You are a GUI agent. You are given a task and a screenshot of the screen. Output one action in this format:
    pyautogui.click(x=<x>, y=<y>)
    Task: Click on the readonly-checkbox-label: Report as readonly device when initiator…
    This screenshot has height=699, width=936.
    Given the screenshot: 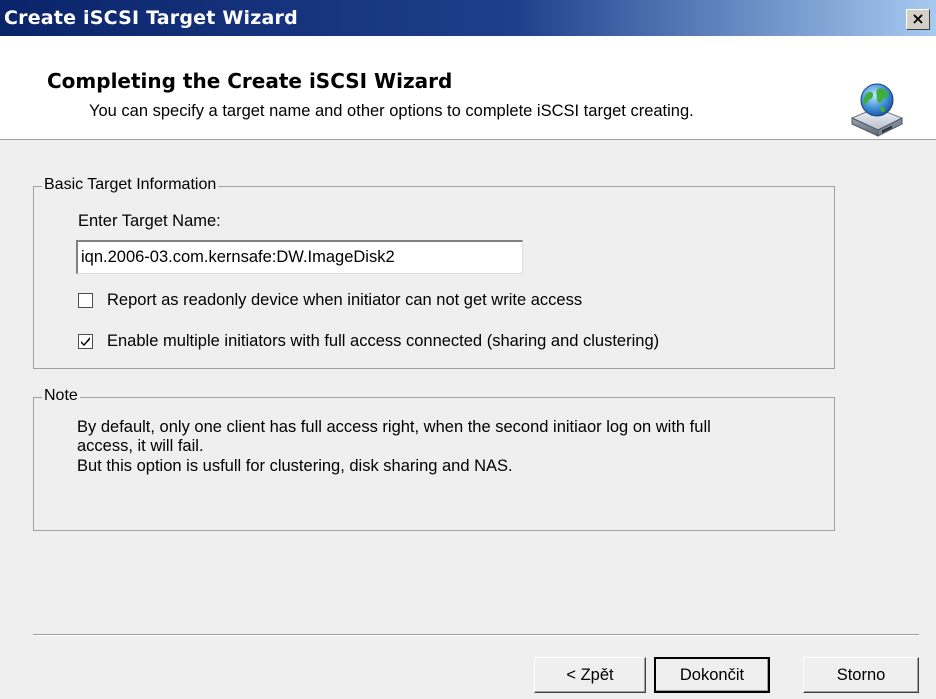 What is the action you would take?
    pyautogui.click(x=344, y=300)
    